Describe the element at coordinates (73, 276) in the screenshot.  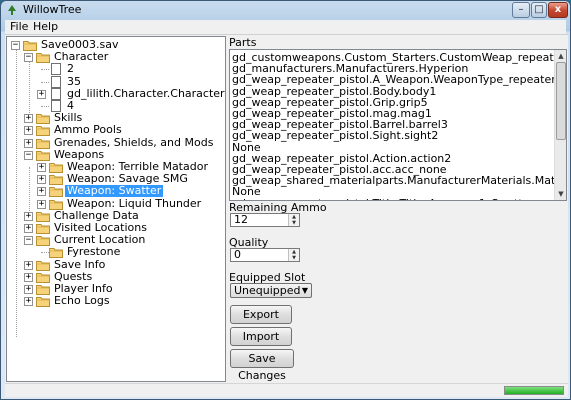
I see `tree-node-label: Quests` at that location.